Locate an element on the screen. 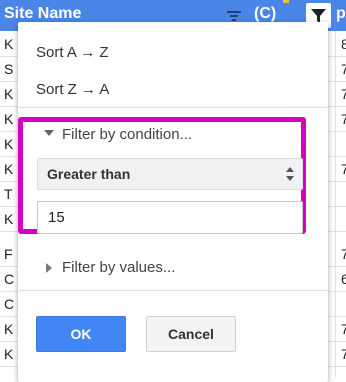  cell-p: 8 is located at coordinates (343, 44).